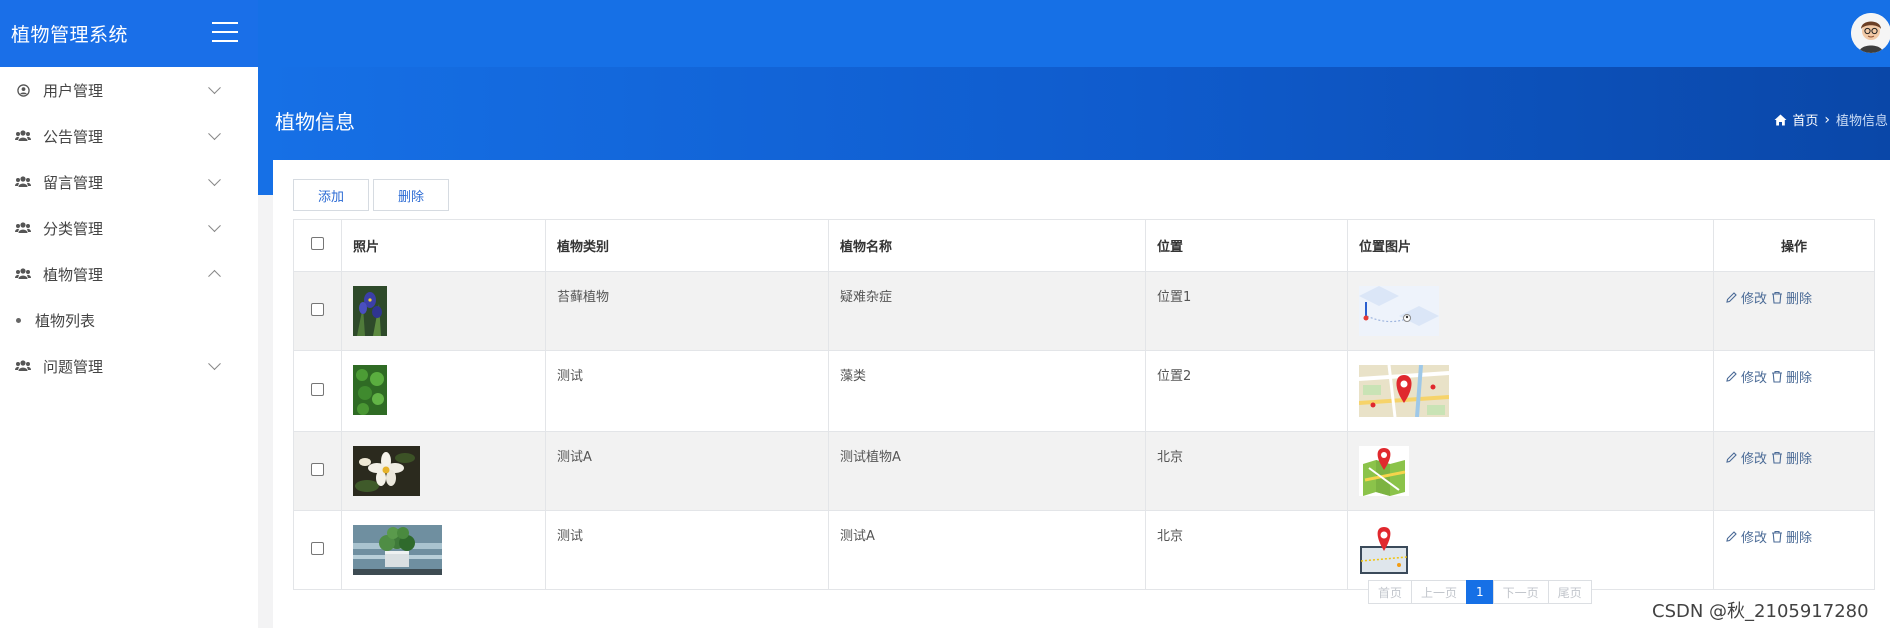 The width and height of the screenshot is (1890, 628). I want to click on column-header-category: 植物类别, so click(687, 245).